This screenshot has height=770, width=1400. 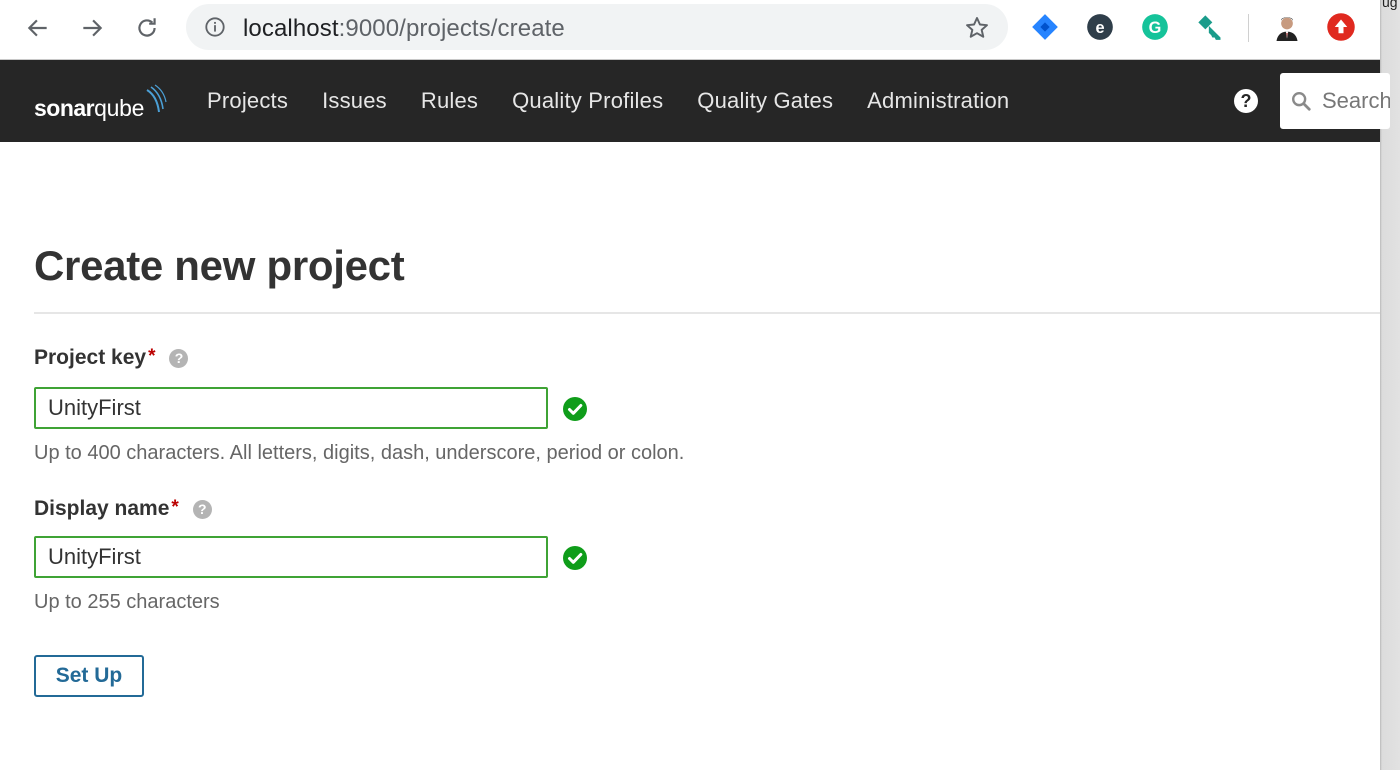 I want to click on global-search, so click(x=1335, y=101).